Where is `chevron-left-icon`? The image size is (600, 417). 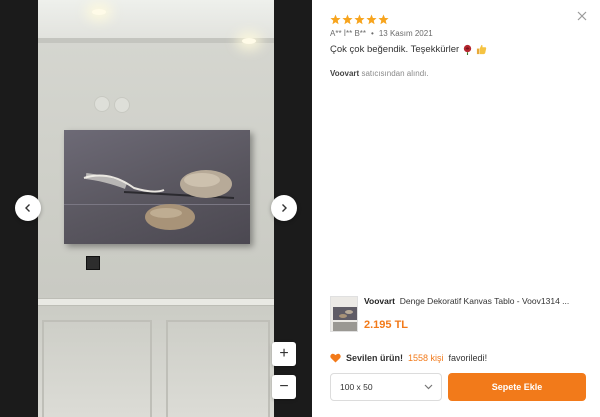 chevron-left-icon is located at coordinates (27, 208).